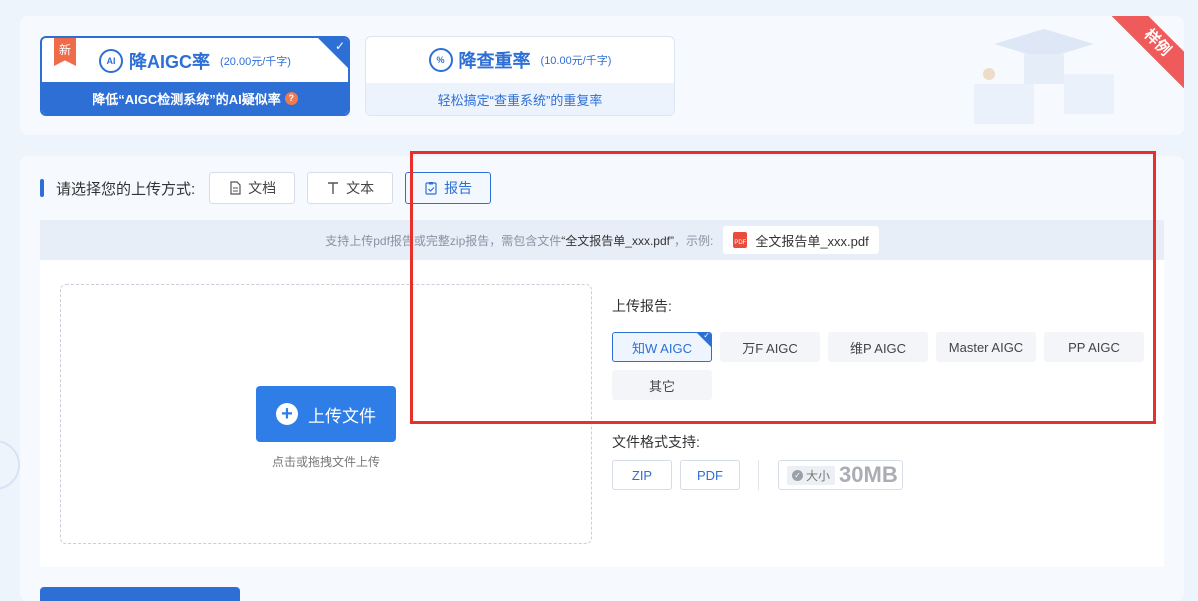 The height and width of the screenshot is (601, 1198). I want to click on source-option-pp: PP AIGC, so click(1094, 347).